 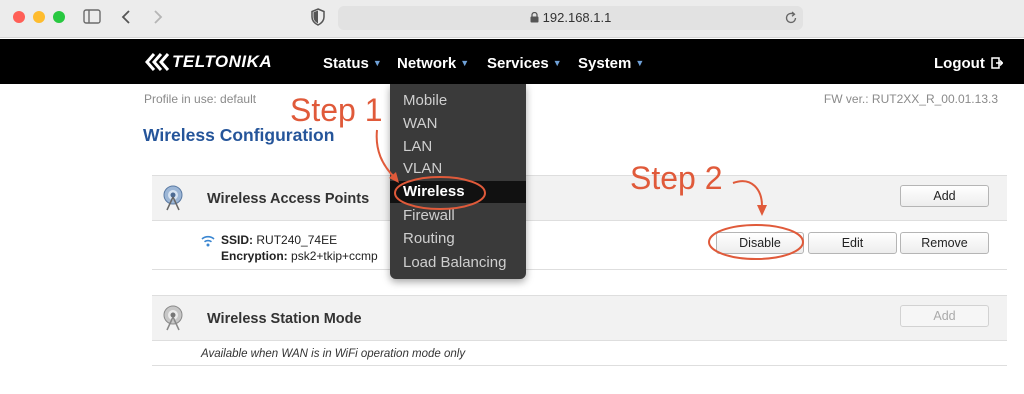 I want to click on wireless-highlight-circle, so click(x=440, y=193).